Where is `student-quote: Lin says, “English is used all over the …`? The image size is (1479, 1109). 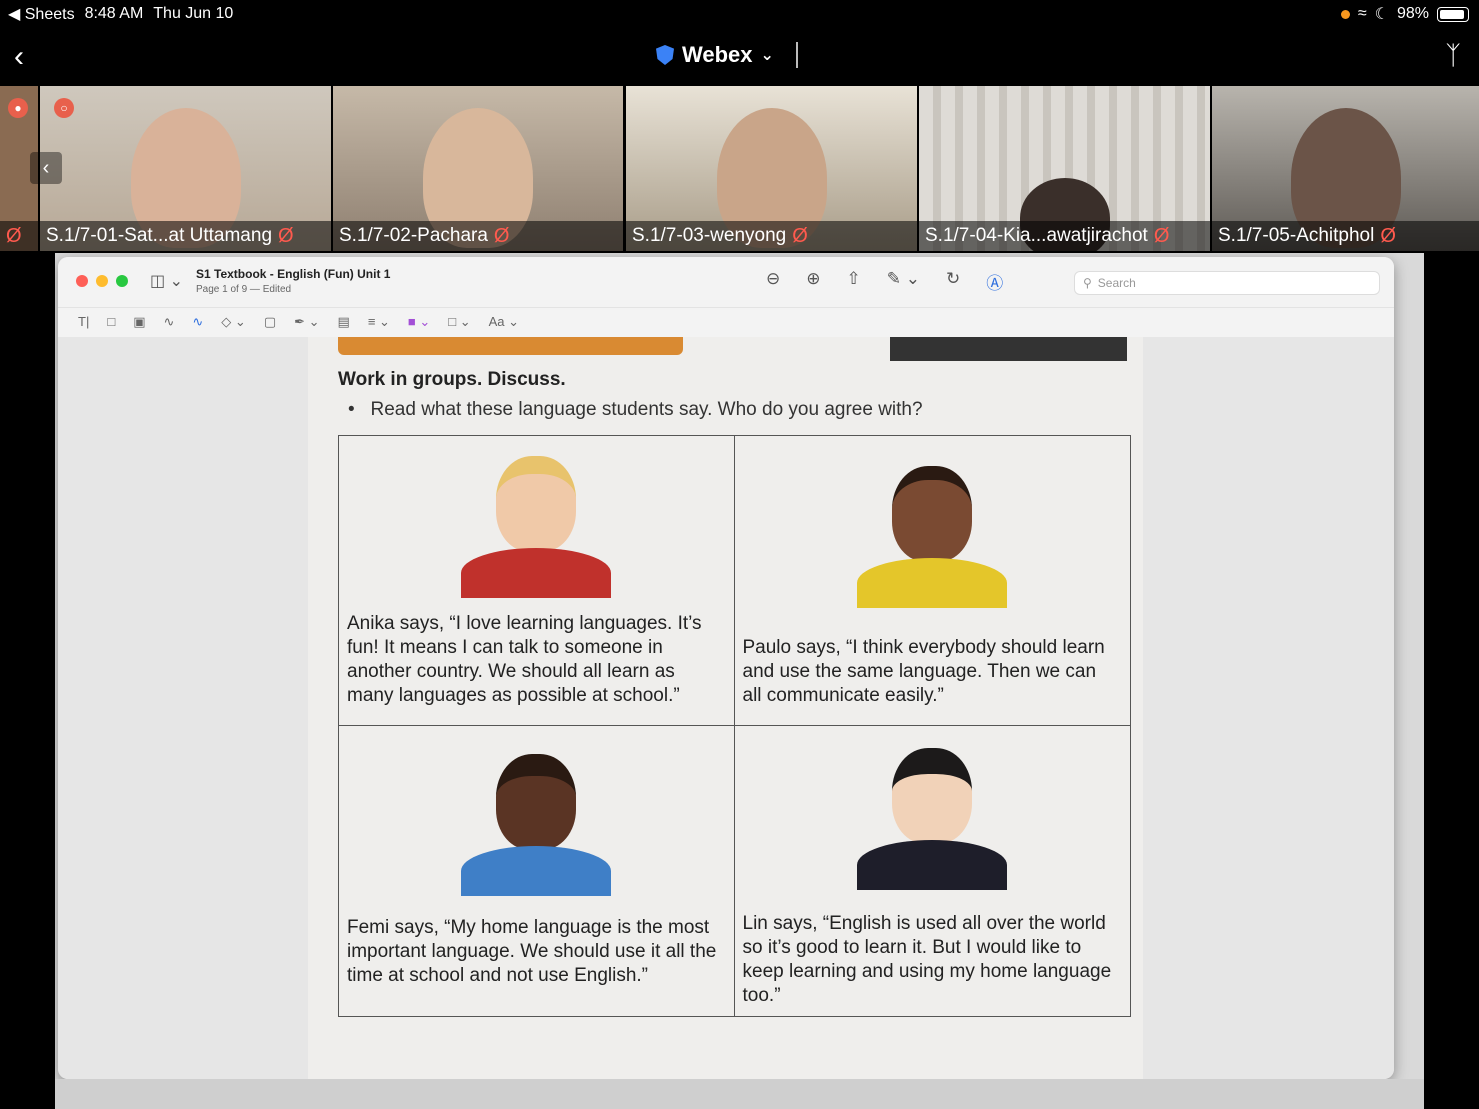
student-quote: Lin says, “English is used all over the … is located at coordinates (927, 959).